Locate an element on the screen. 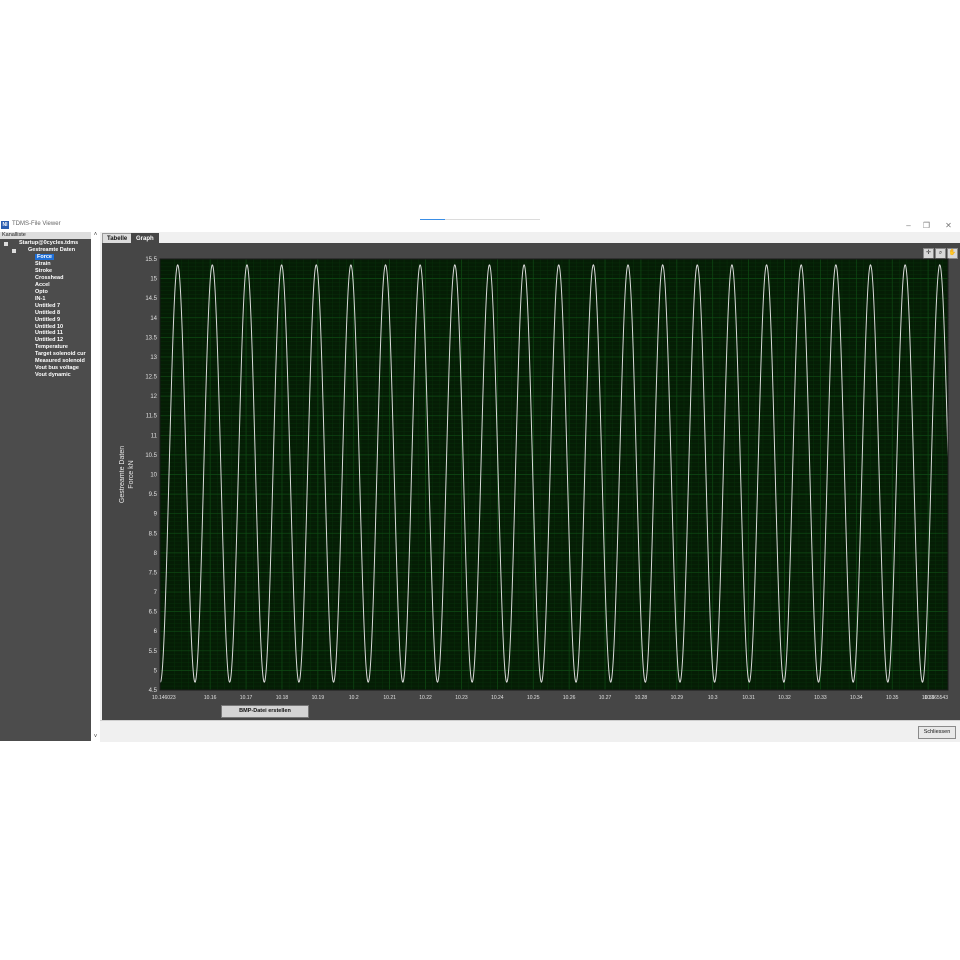 Image resolution: width=960 pixels, height=960 pixels. y-tick-label: 9 is located at coordinates (156, 515).